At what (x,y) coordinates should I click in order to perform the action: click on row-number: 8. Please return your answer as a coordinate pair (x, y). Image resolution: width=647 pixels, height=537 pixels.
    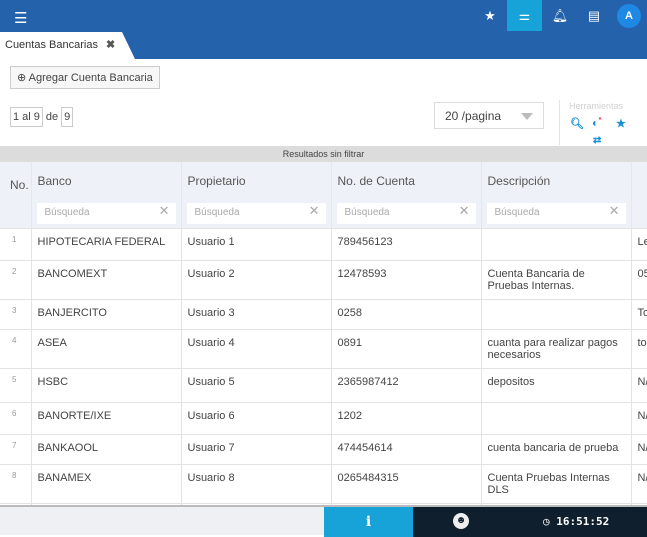
    Looking at the image, I should click on (16, 484).